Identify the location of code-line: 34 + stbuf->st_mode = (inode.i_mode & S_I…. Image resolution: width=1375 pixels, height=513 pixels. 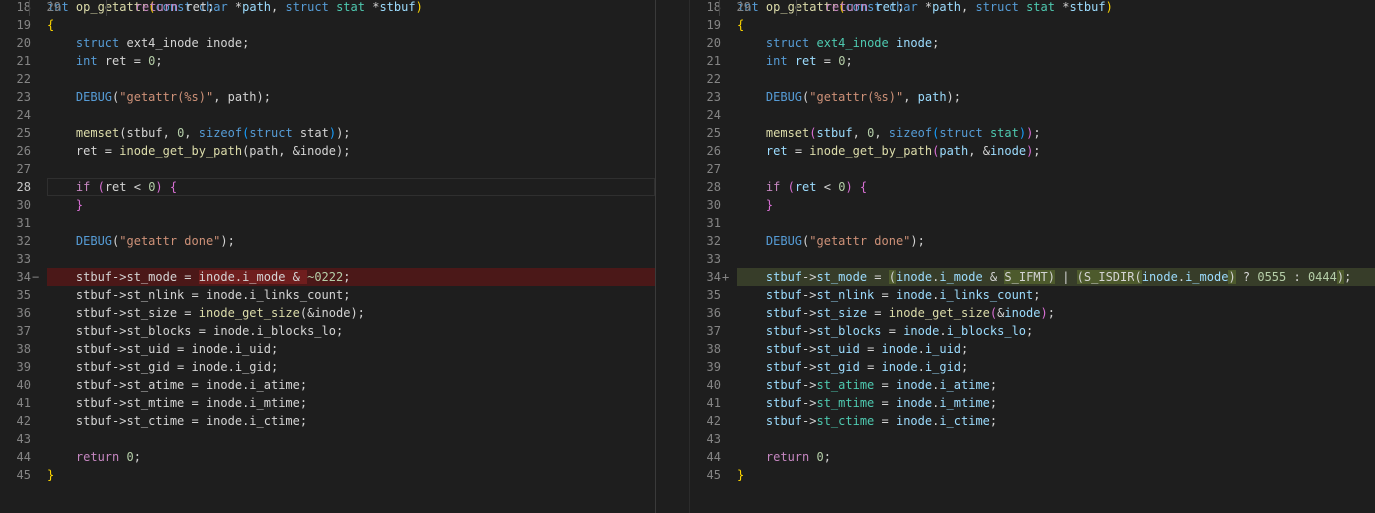
(1032, 277).